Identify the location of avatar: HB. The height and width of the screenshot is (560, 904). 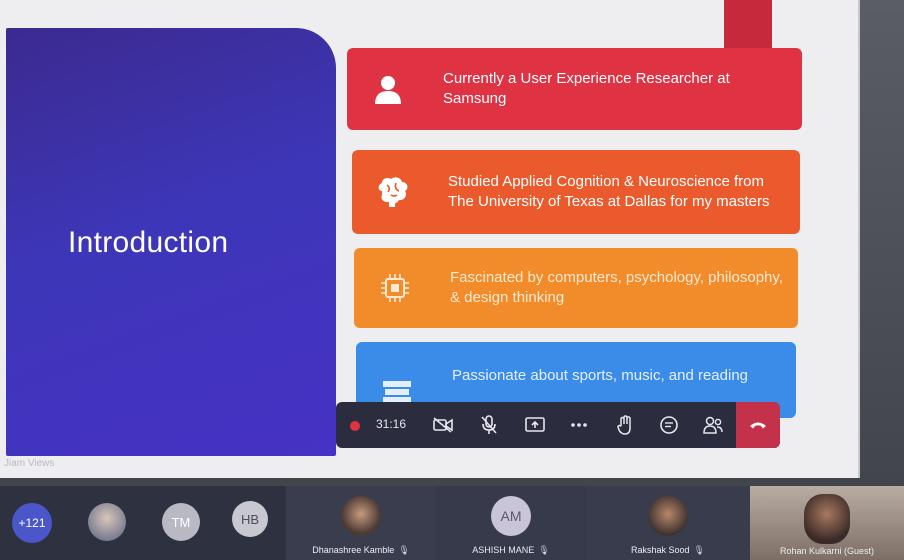
(250, 519).